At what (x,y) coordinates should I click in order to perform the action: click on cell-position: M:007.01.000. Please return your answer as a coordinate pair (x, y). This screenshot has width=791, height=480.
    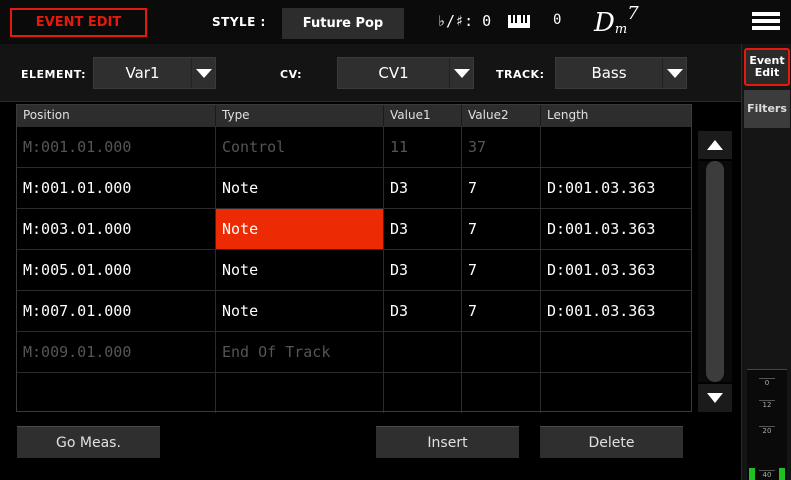
    Looking at the image, I should click on (116, 311).